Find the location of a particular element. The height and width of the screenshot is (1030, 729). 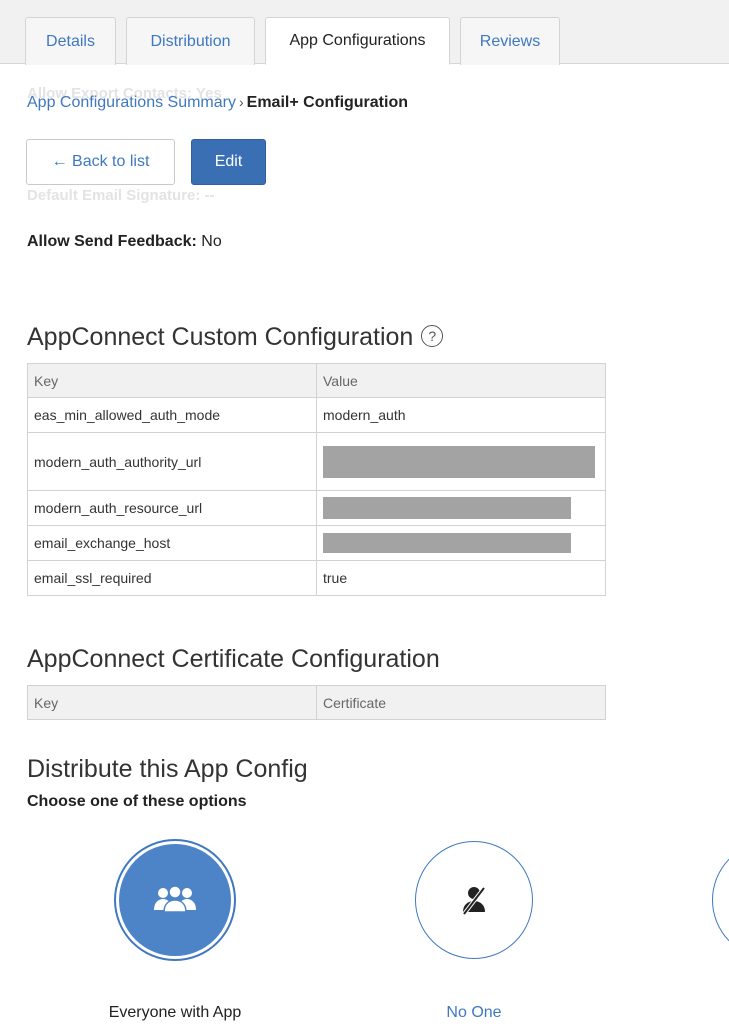

custom-configuration-title: AppConnect Custom Configuration? is located at coordinates (235, 337).